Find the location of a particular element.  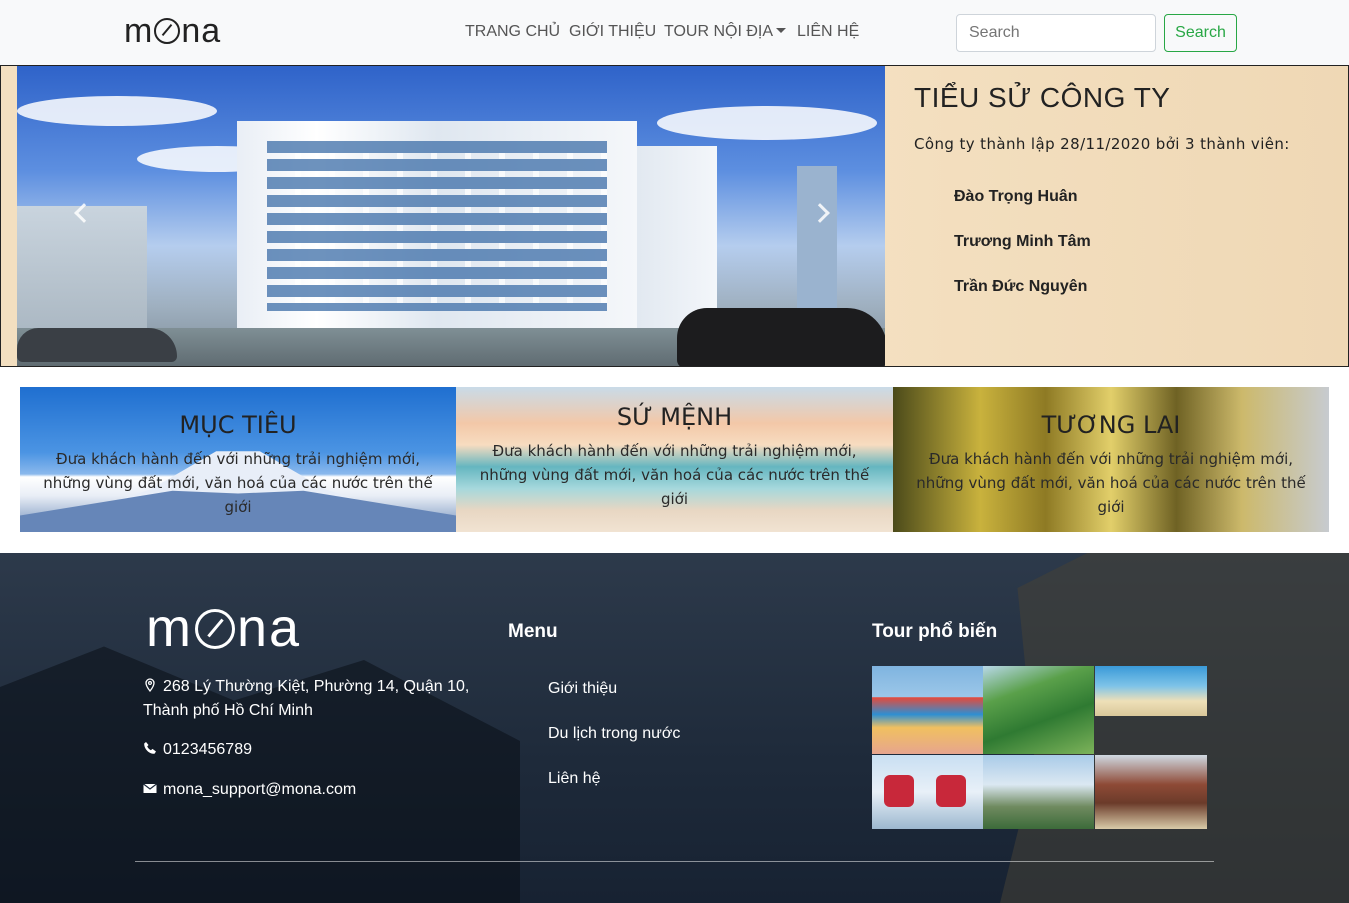

email-address: mona_support@mona.com is located at coordinates (260, 789).